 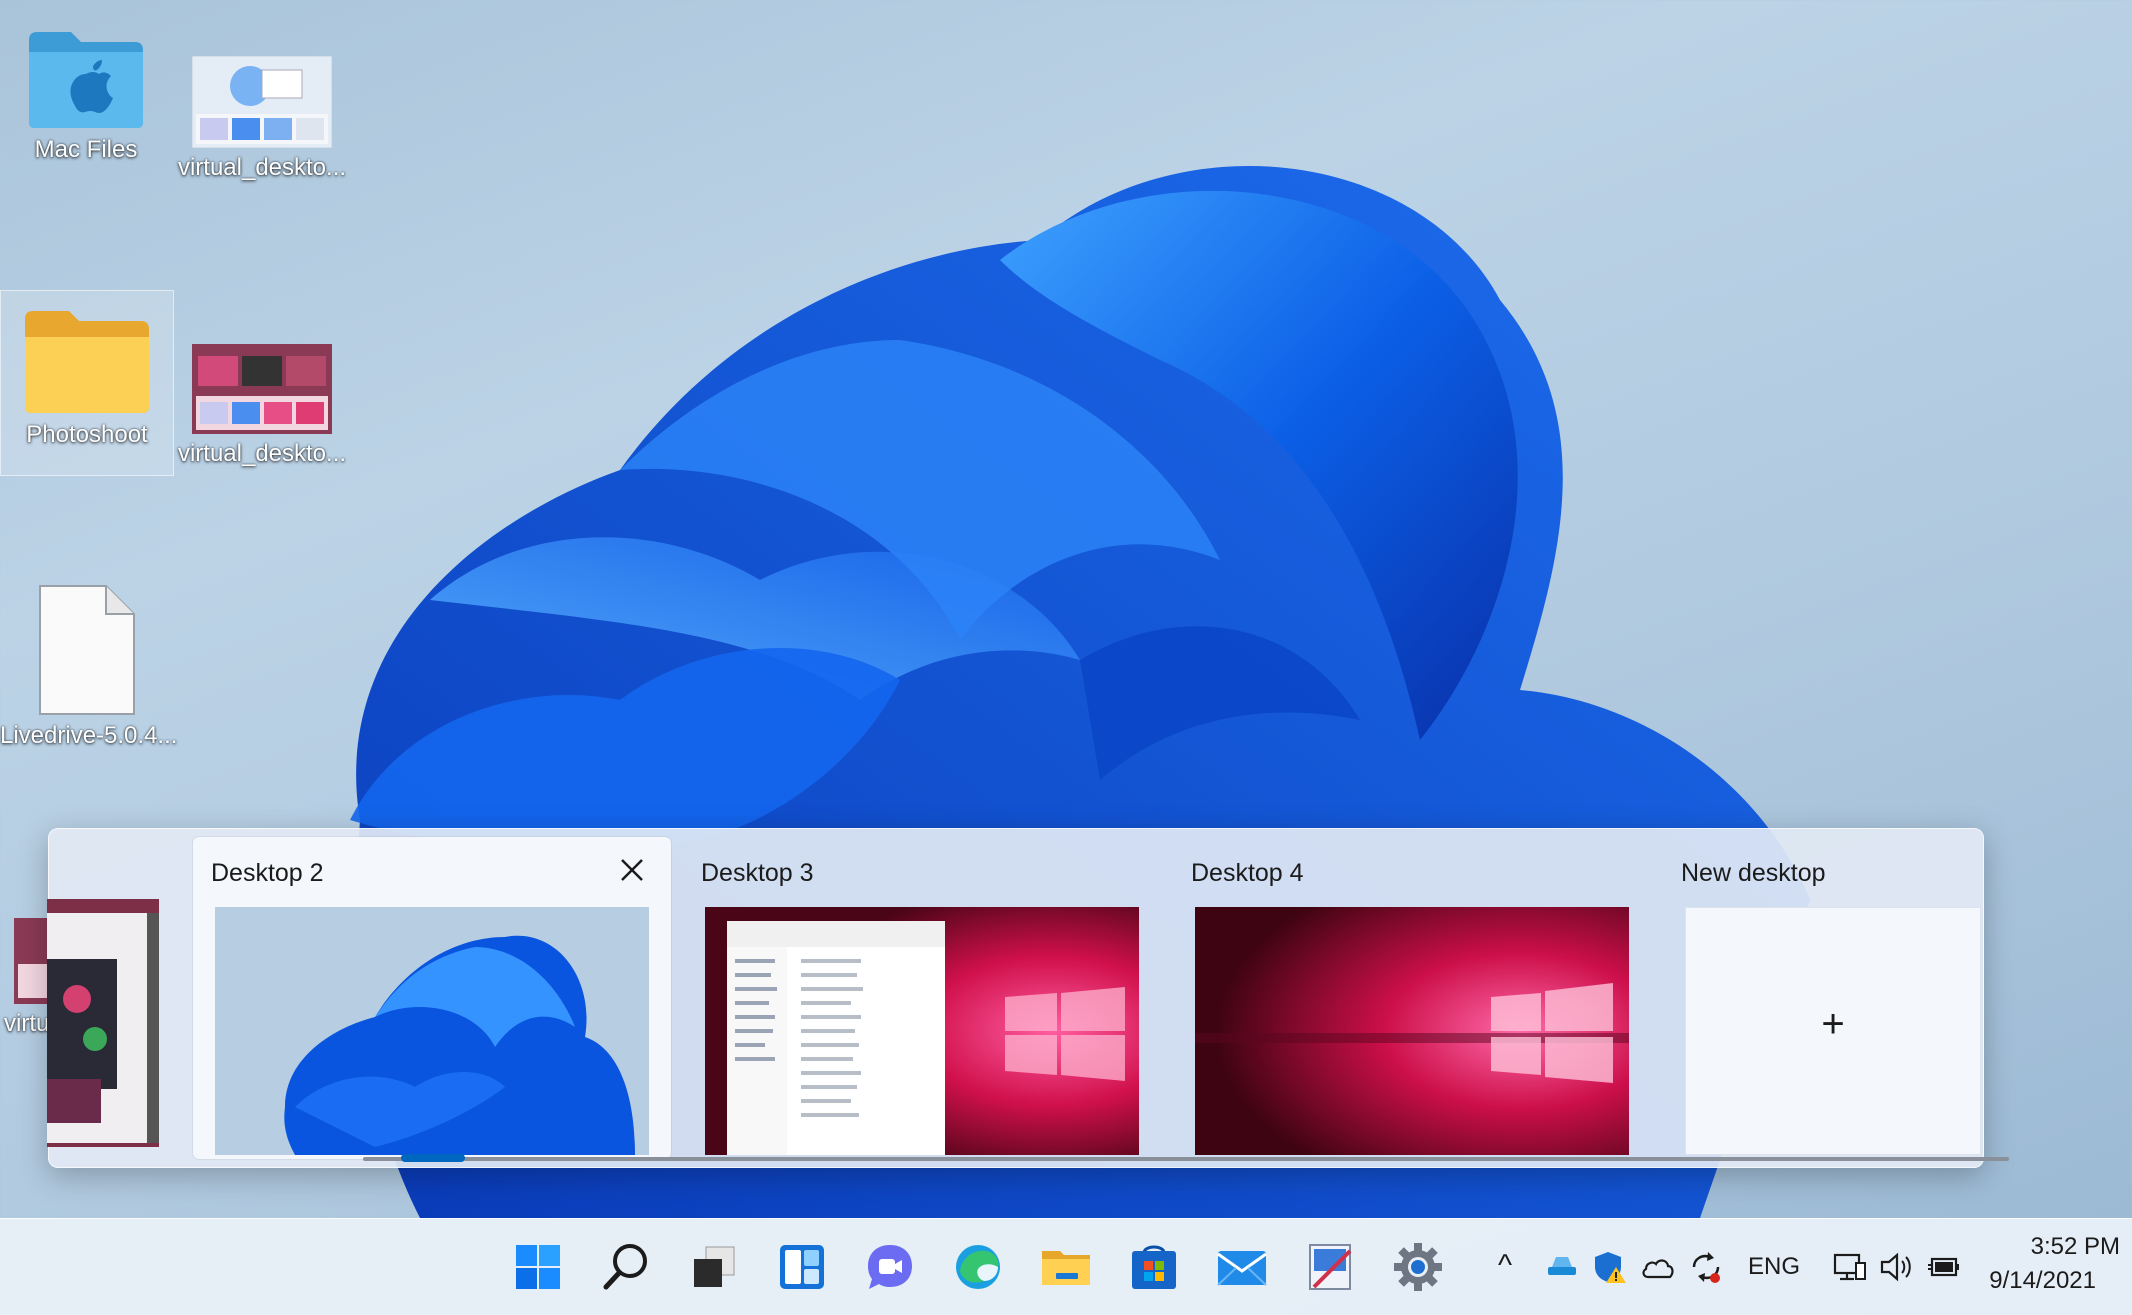 I want to click on desktop-3-thumbnail, so click(x=922, y=1031).